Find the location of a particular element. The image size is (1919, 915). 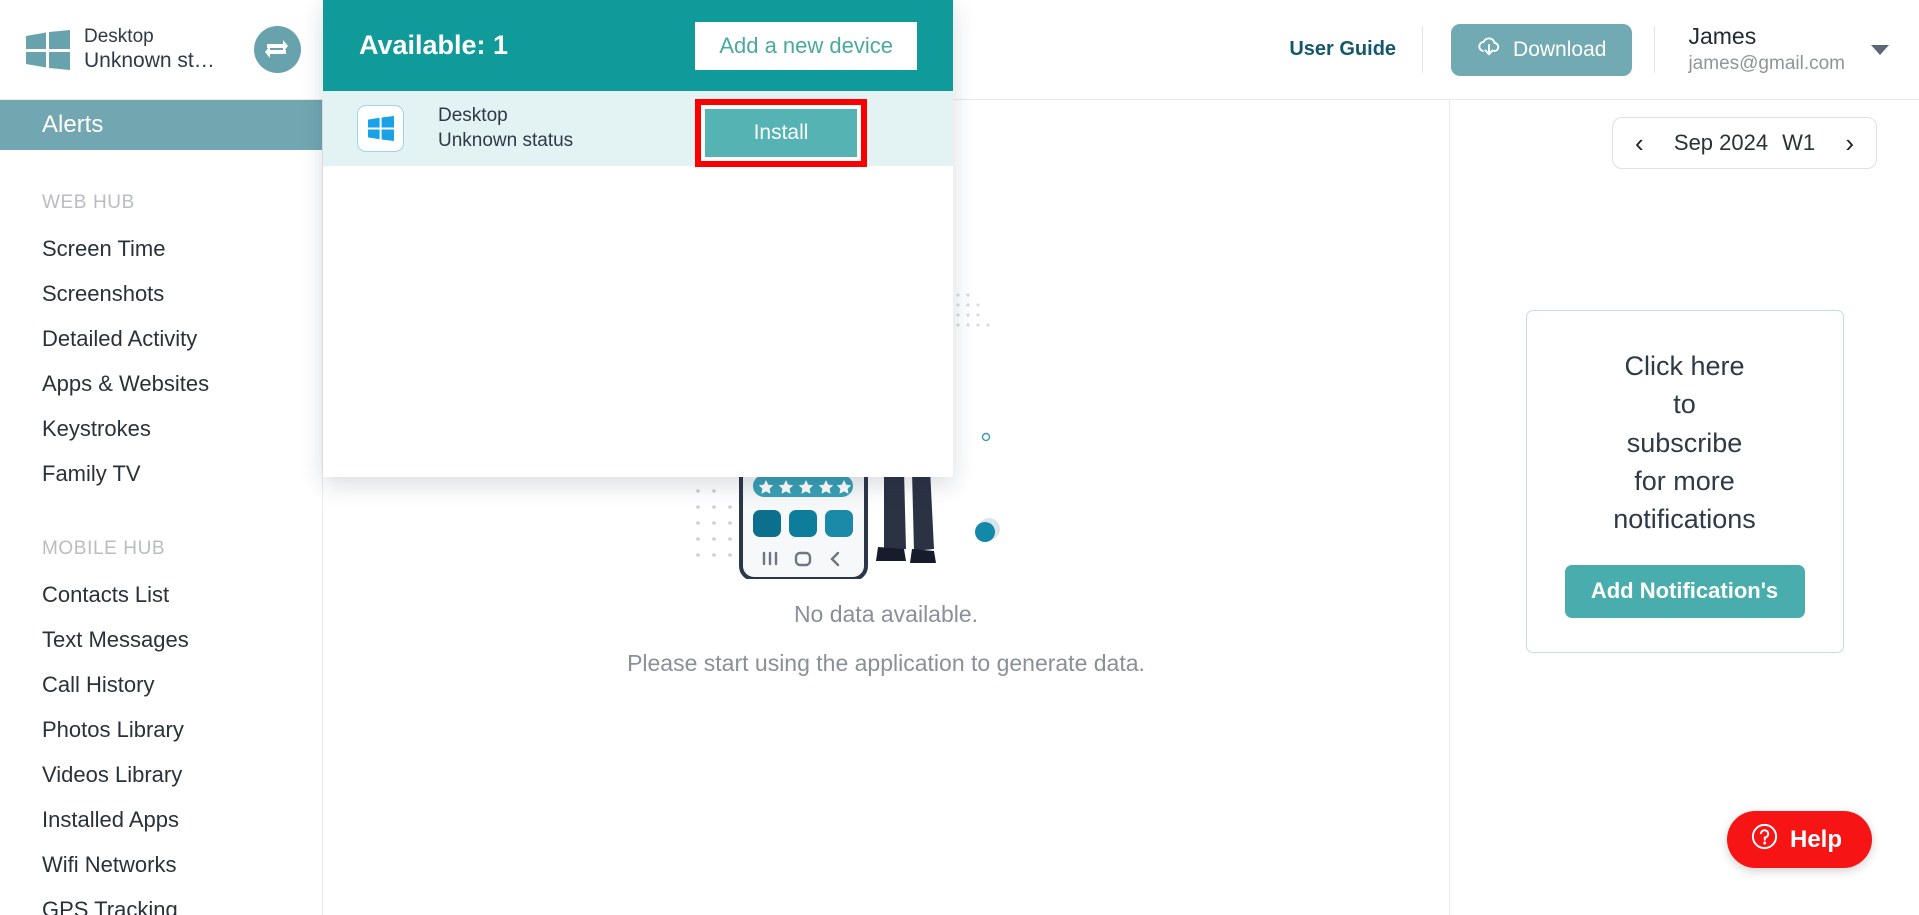

help-button-label: Help is located at coordinates (1815, 839).